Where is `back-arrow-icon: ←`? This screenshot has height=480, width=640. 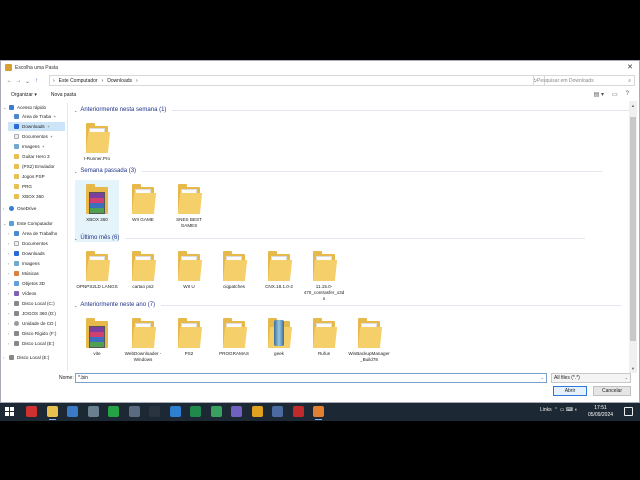 back-arrow-icon: ← is located at coordinates (9, 81).